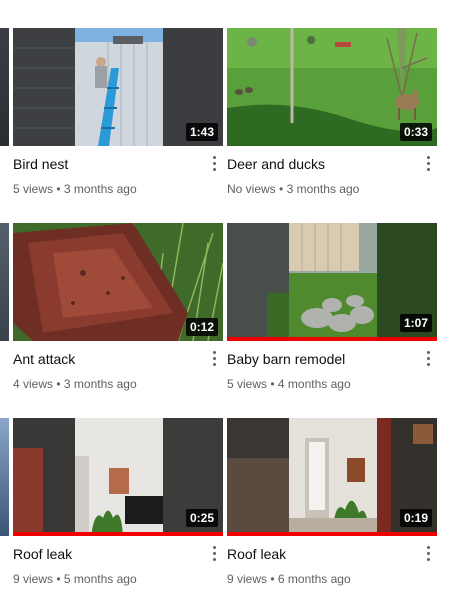  Describe the element at coordinates (332, 477) in the screenshot. I see `video-thumbnail: 0:19` at that location.